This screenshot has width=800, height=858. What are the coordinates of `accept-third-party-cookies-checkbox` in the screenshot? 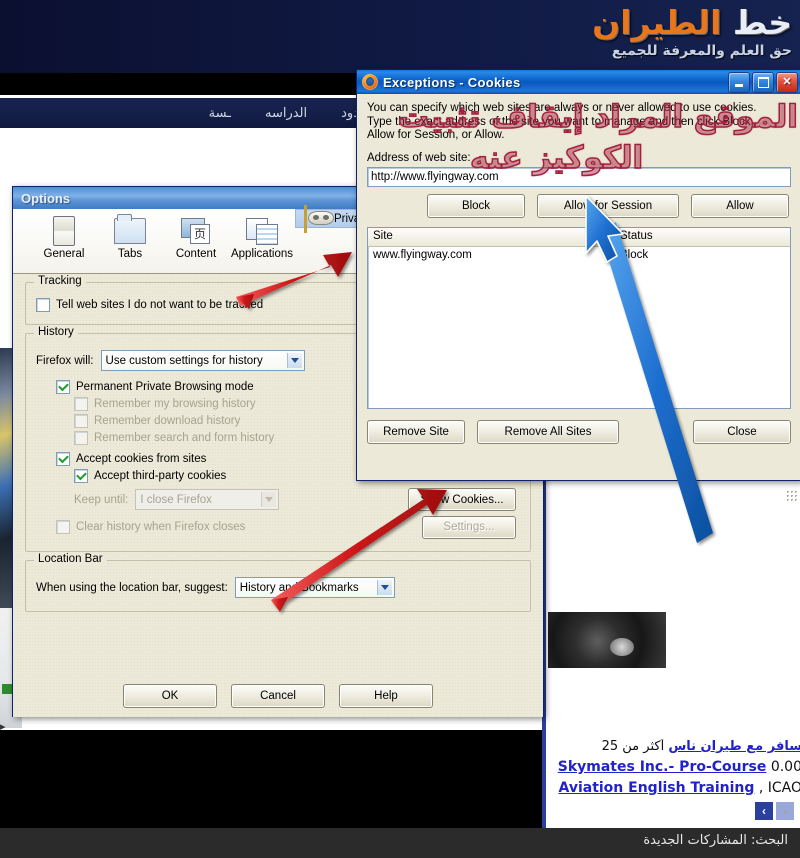 It's located at (81, 476).